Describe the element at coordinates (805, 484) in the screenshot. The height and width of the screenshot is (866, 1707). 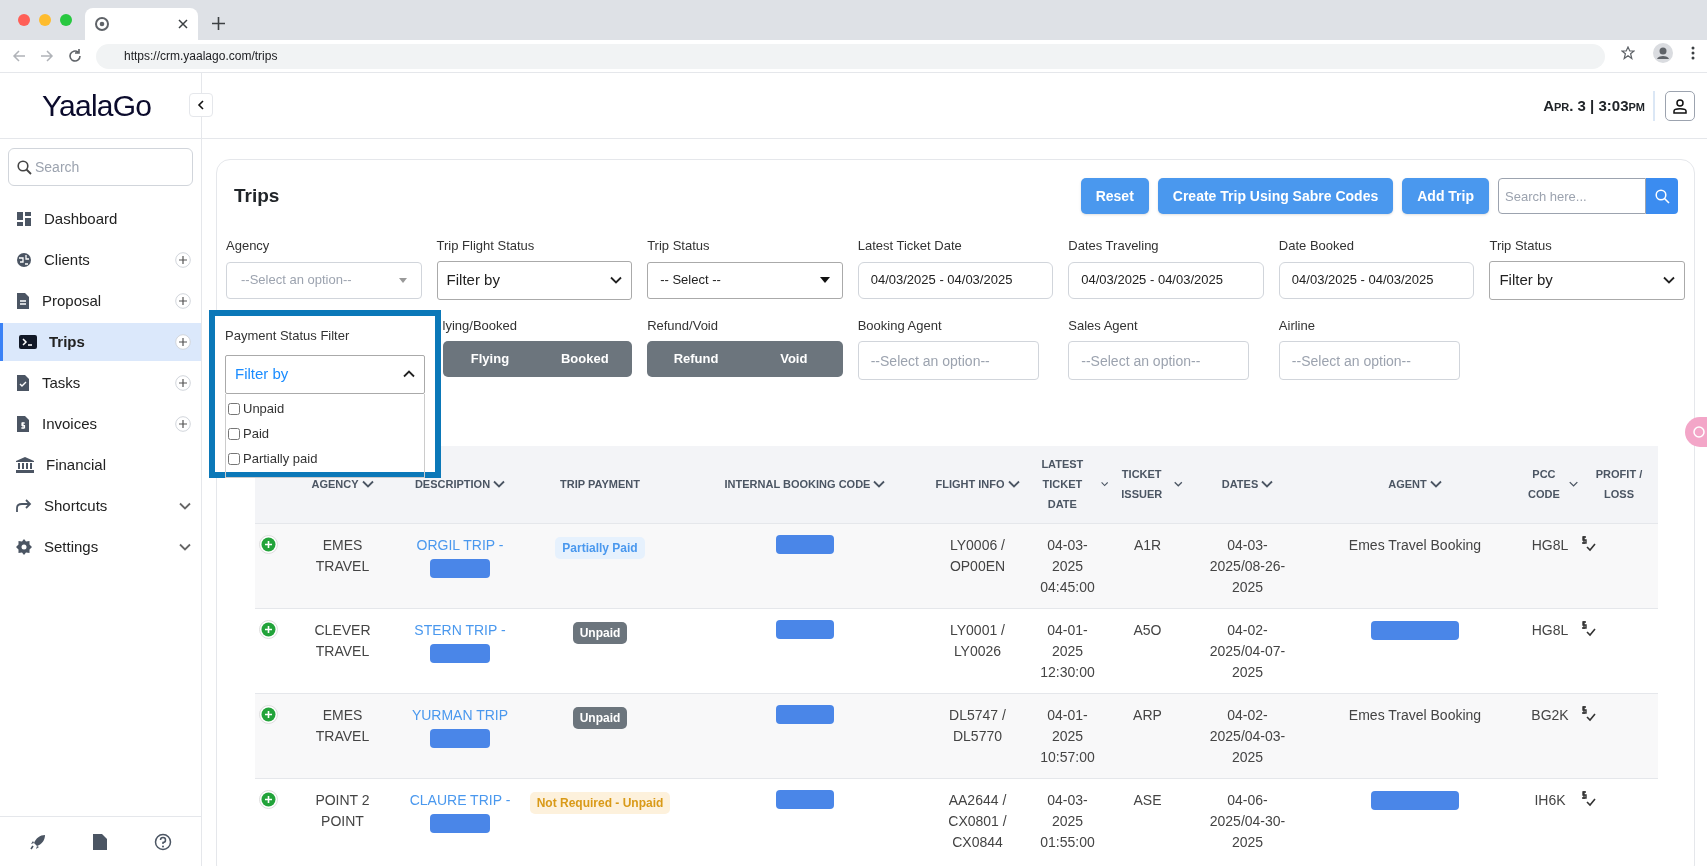
I see `column-header: INTERNAL BOOKING CODE` at that location.